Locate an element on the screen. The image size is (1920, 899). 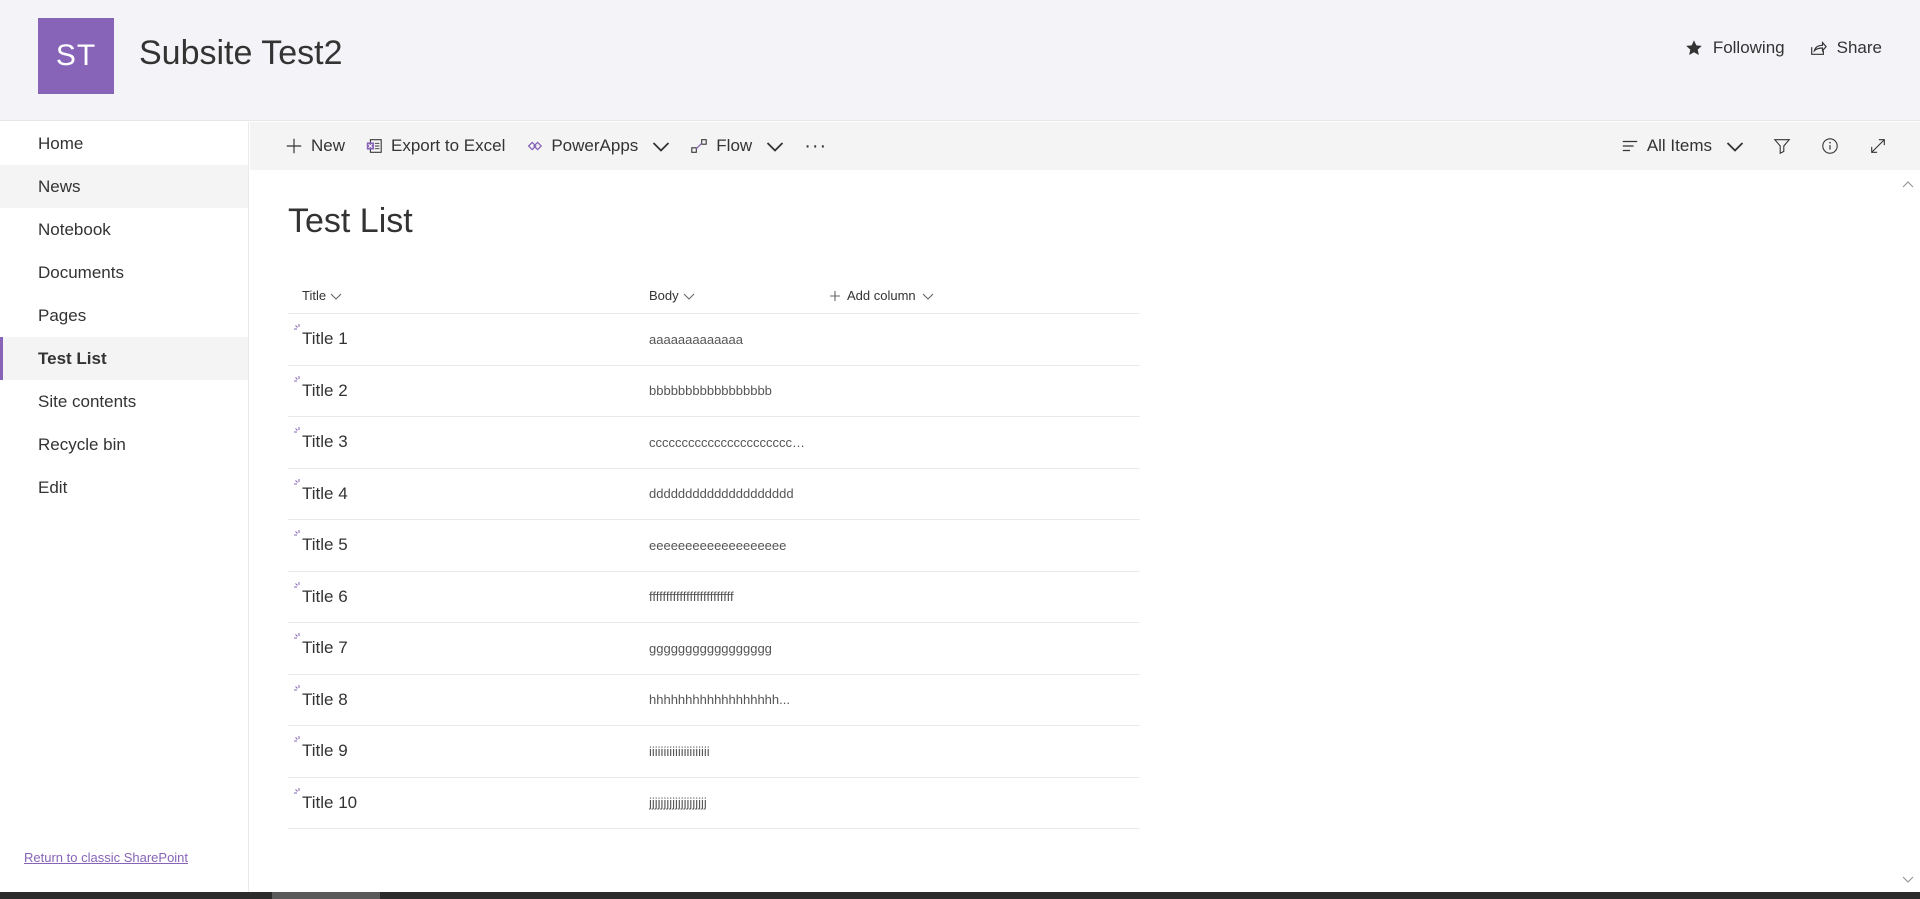
row-body: dddddddddddddddddddd is located at coordinates (721, 494).